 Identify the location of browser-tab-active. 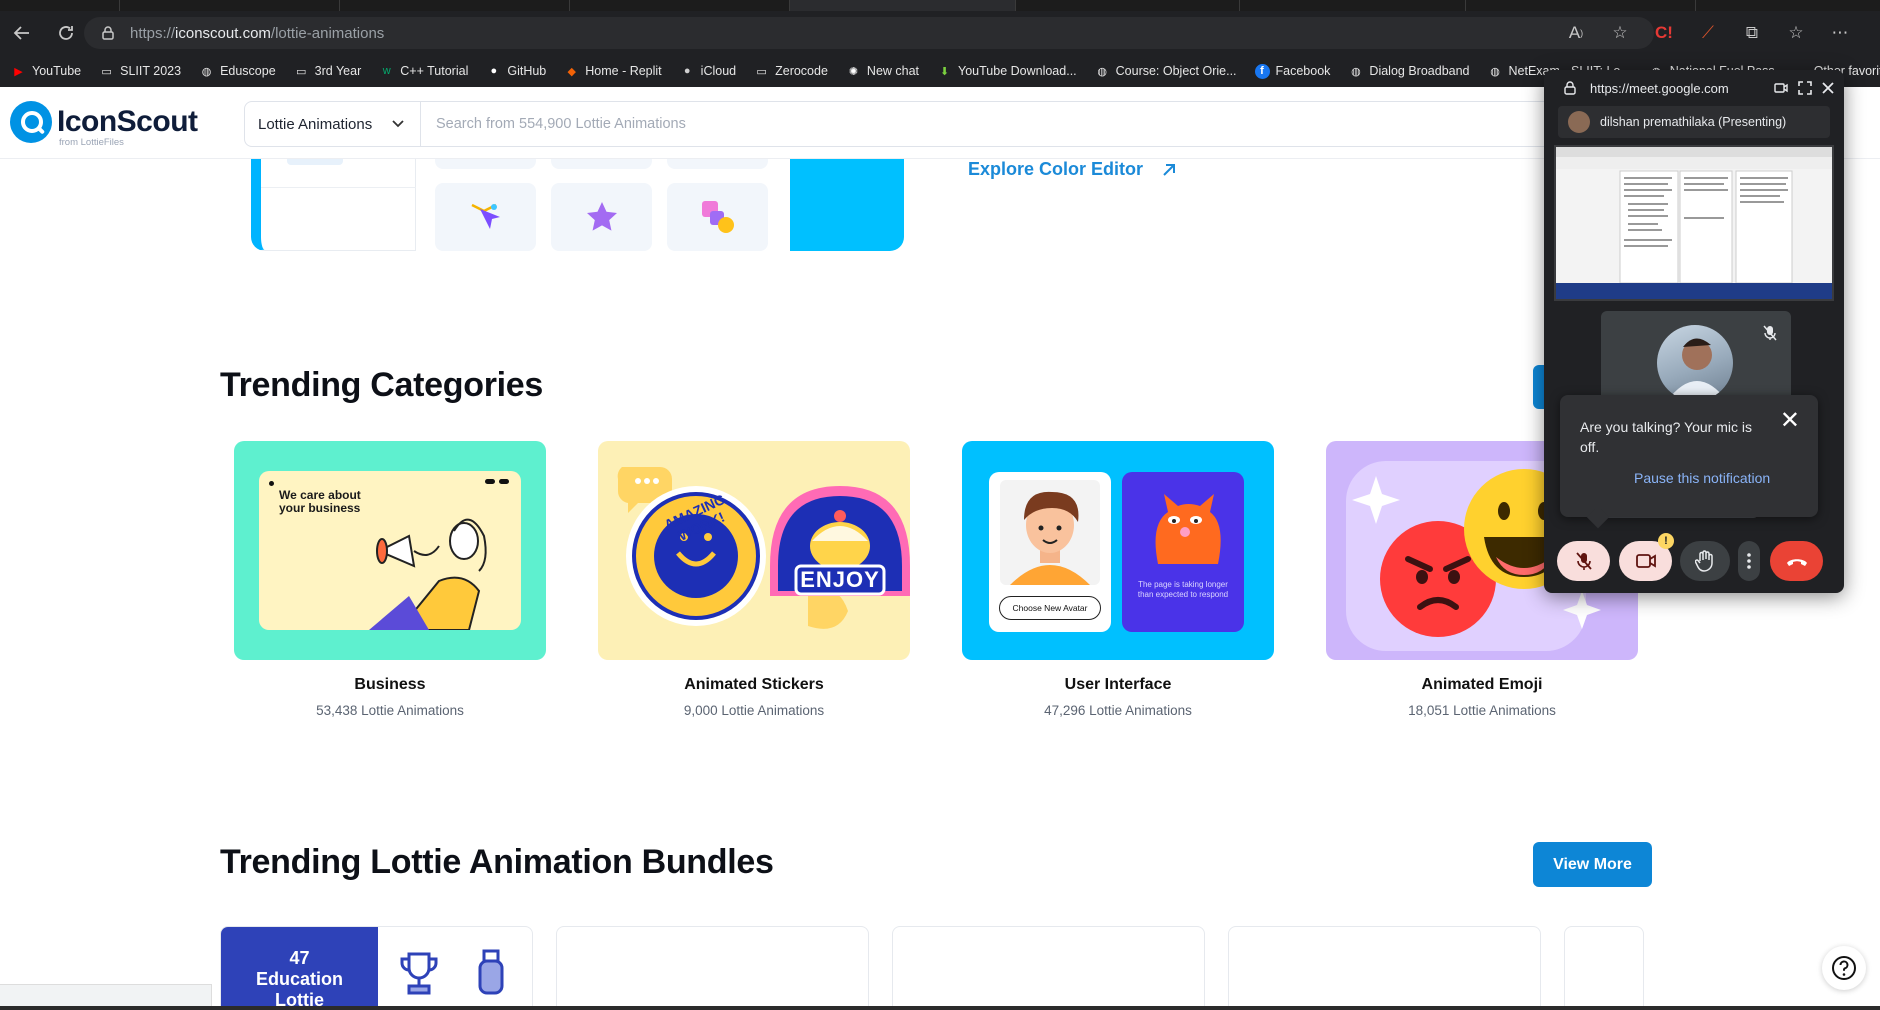
(903, 5).